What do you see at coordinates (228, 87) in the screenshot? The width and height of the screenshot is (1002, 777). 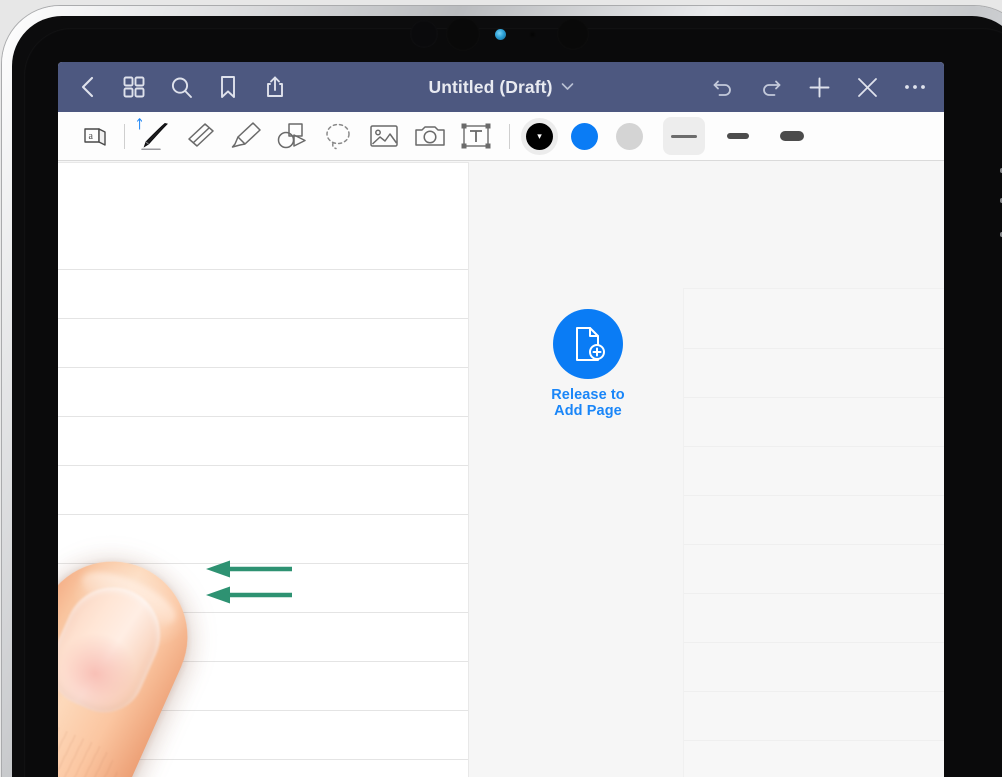 I see `bookmark-button` at bounding box center [228, 87].